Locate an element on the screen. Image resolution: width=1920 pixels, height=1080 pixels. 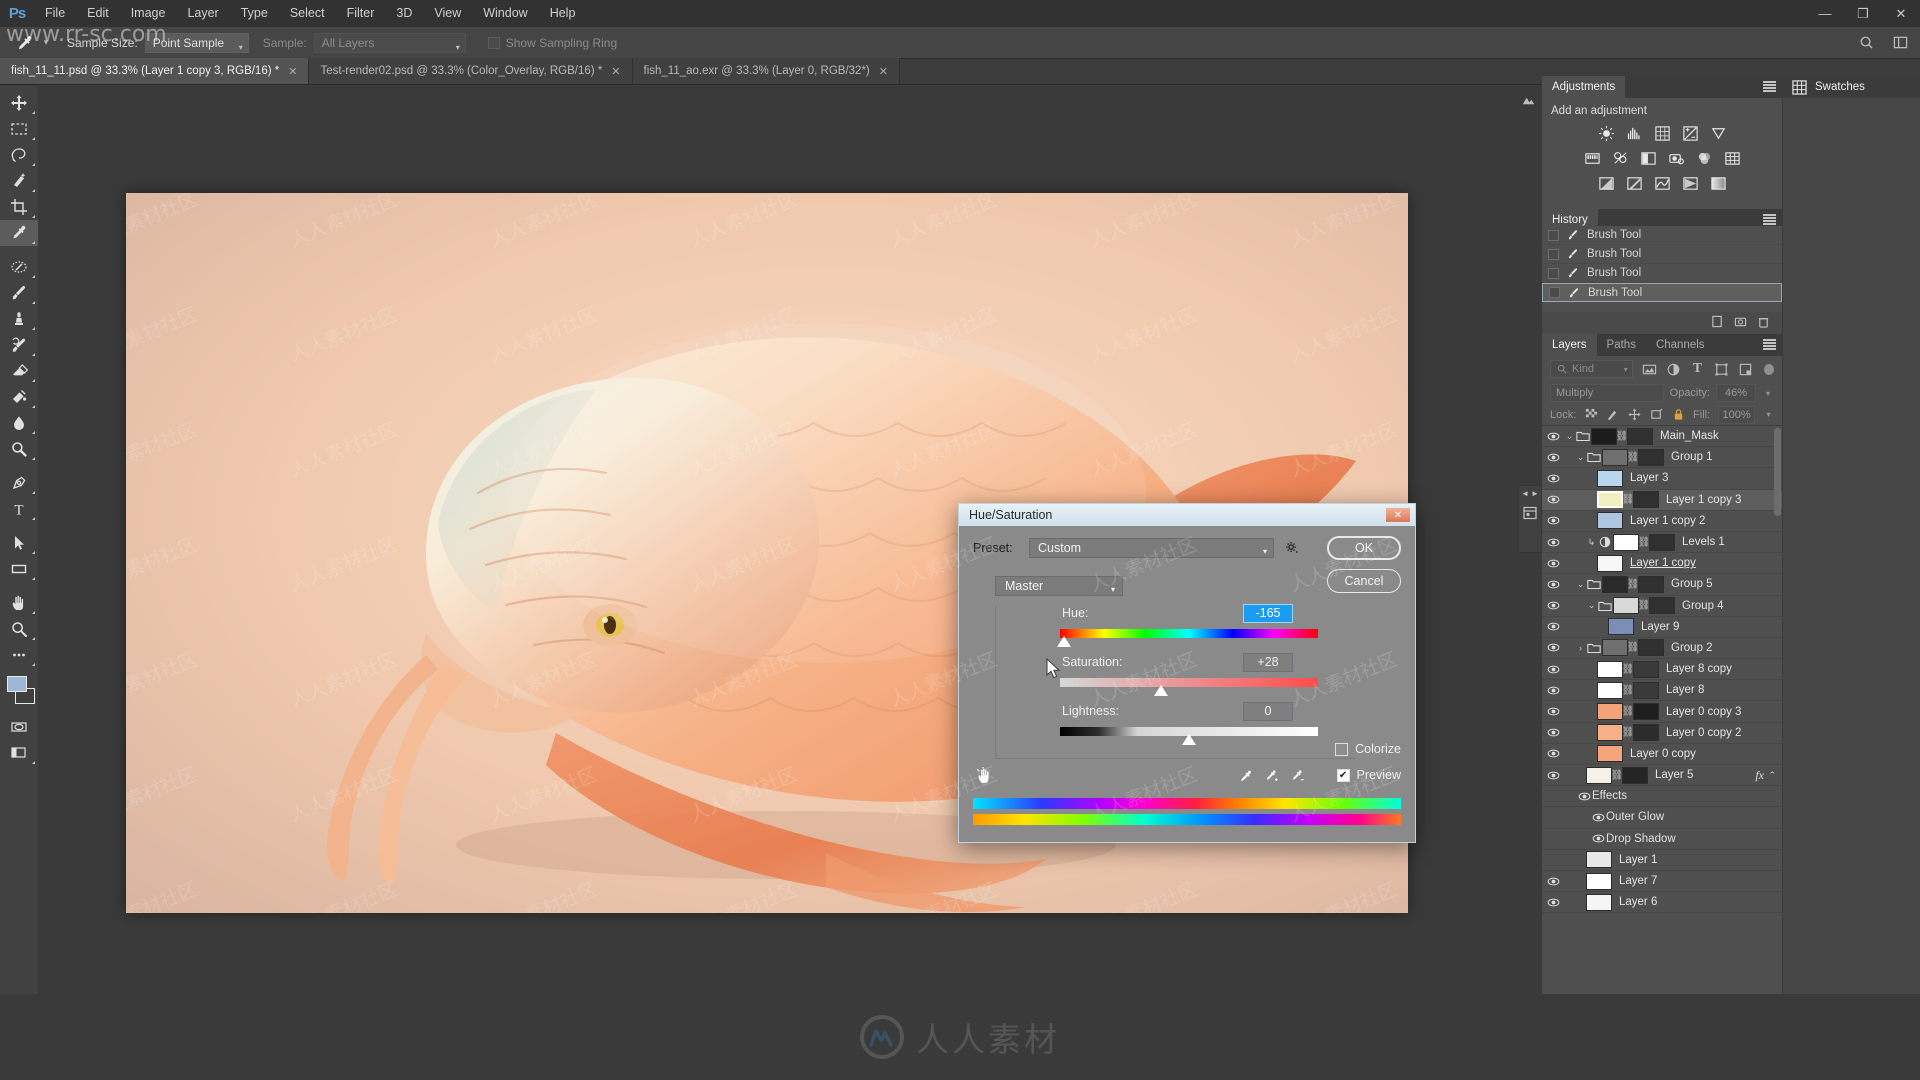
menu-item-select: Select is located at coordinates (307, 13).